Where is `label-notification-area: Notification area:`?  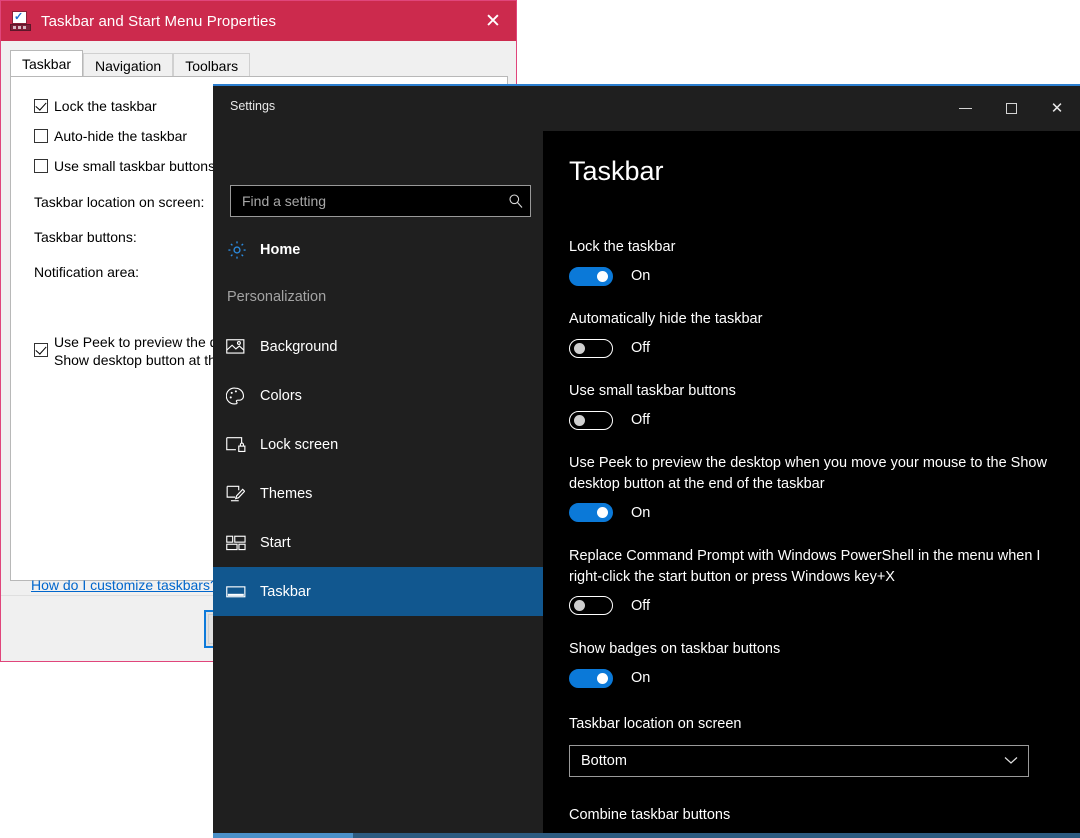 label-notification-area: Notification area: is located at coordinates (87, 272).